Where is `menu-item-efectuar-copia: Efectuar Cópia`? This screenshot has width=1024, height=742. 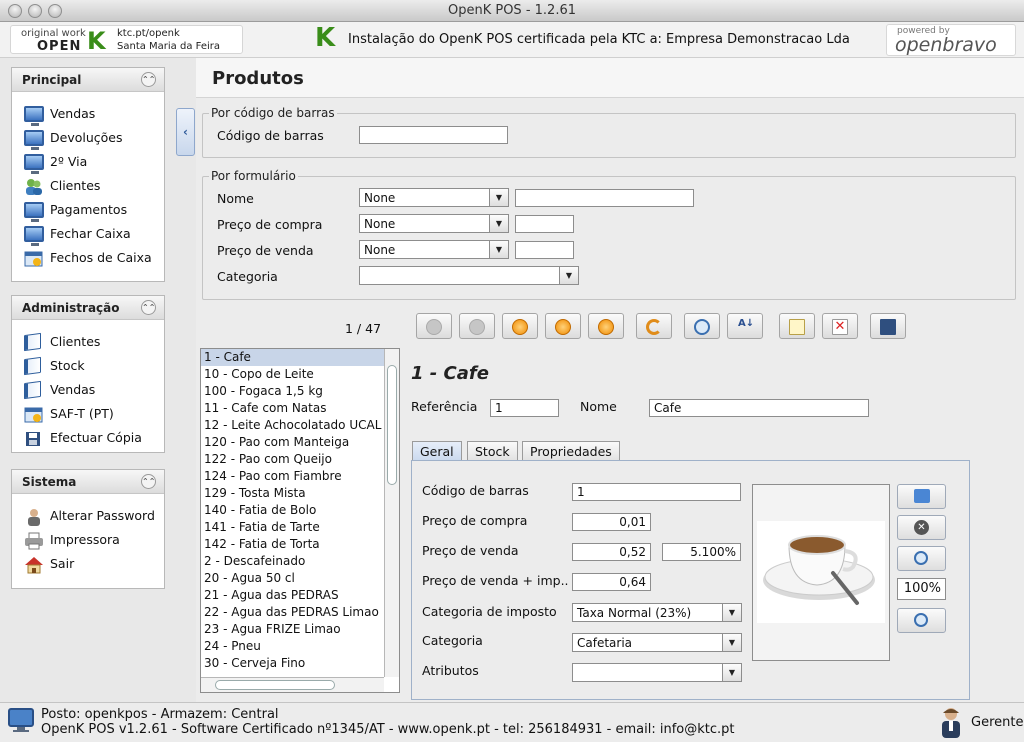 menu-item-efectuar-copia: Efectuar Cópia is located at coordinates (88, 438).